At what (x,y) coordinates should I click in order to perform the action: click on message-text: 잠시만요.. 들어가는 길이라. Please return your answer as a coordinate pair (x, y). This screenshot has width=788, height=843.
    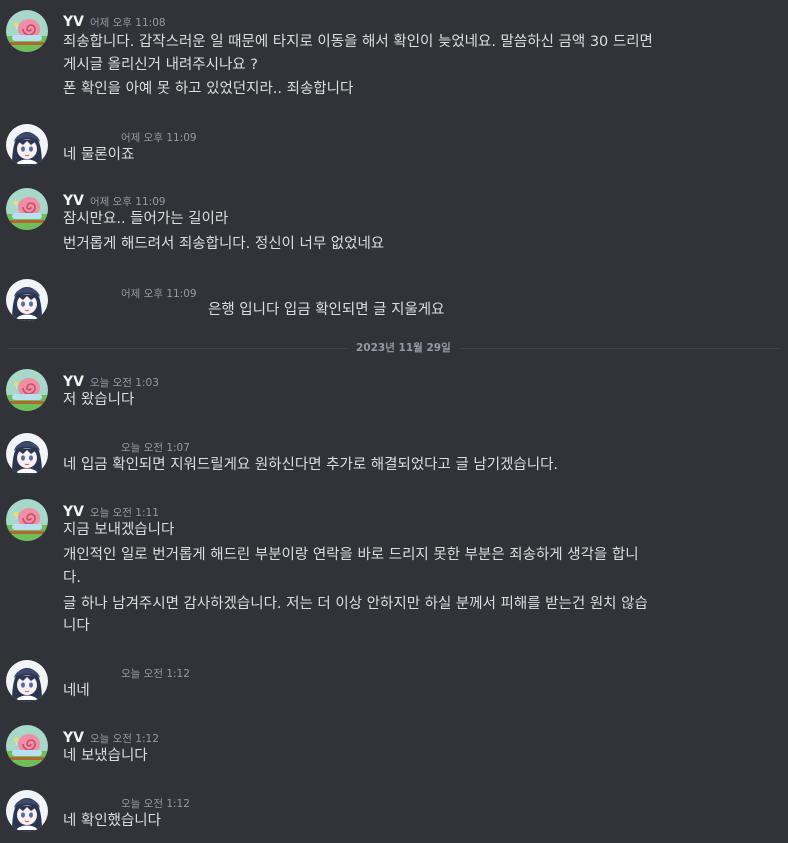
    Looking at the image, I should click on (146, 219).